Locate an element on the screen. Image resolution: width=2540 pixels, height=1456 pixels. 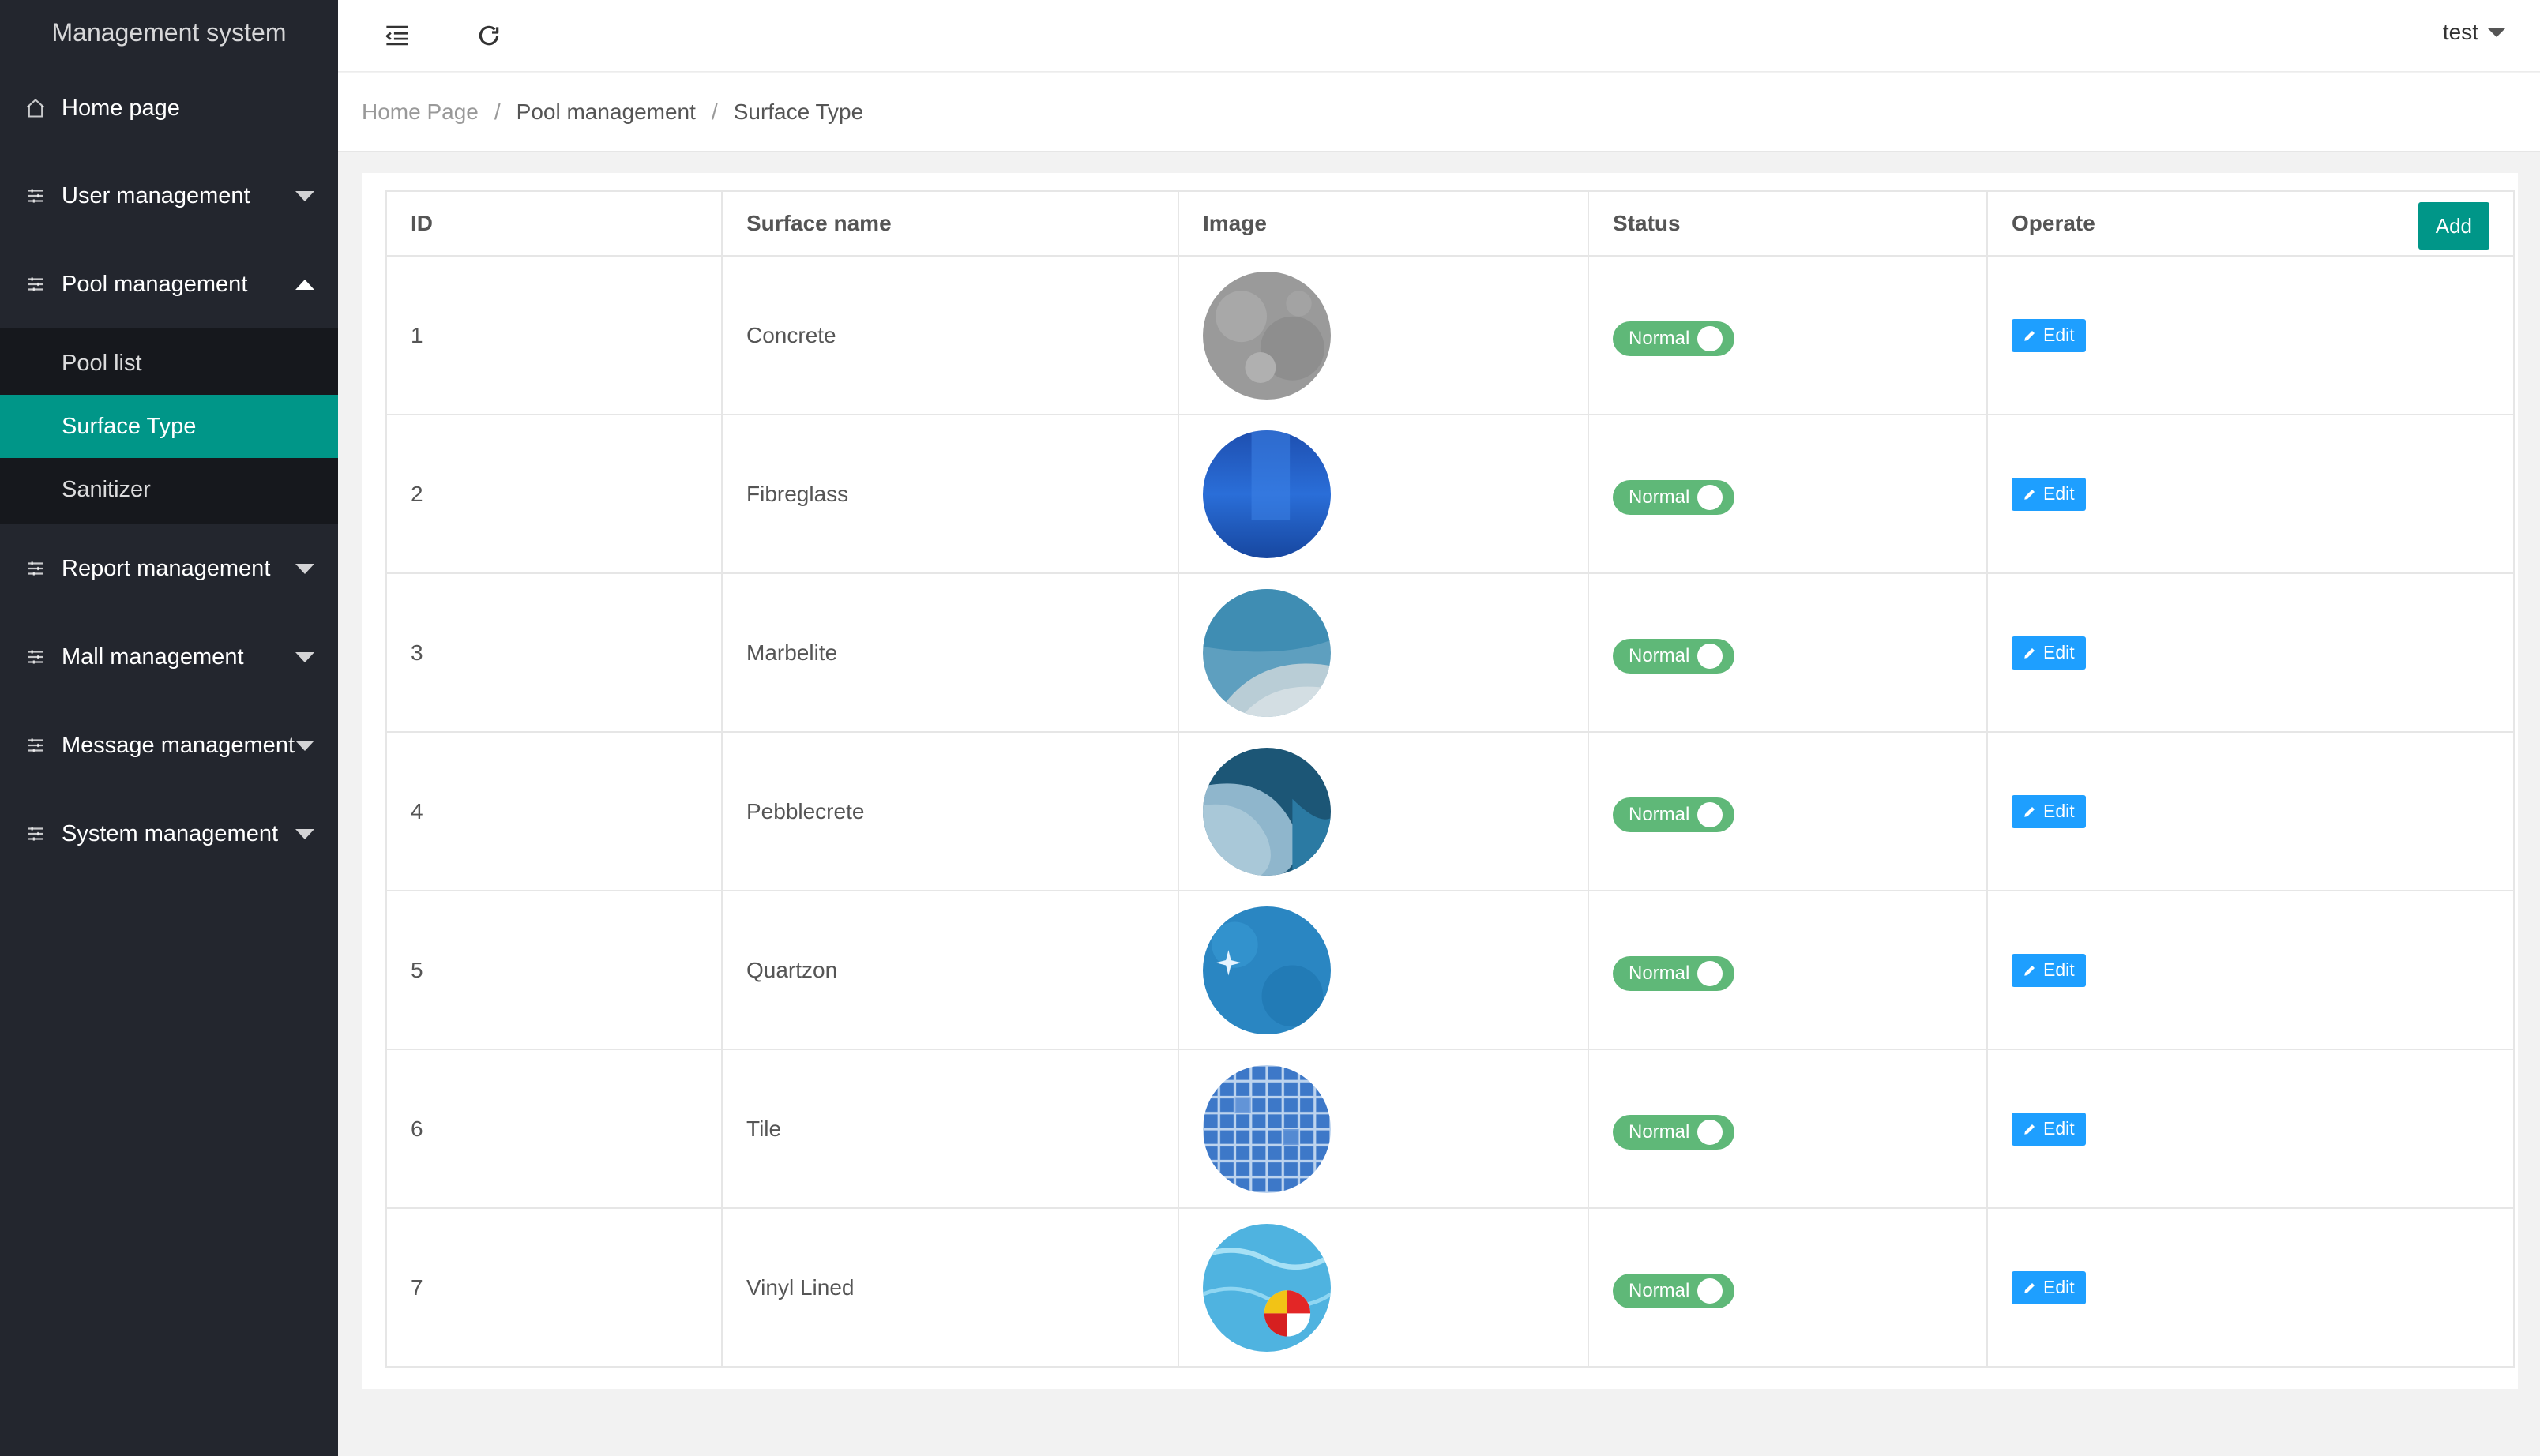
cell-id: 7 is located at coordinates (554, 1287).